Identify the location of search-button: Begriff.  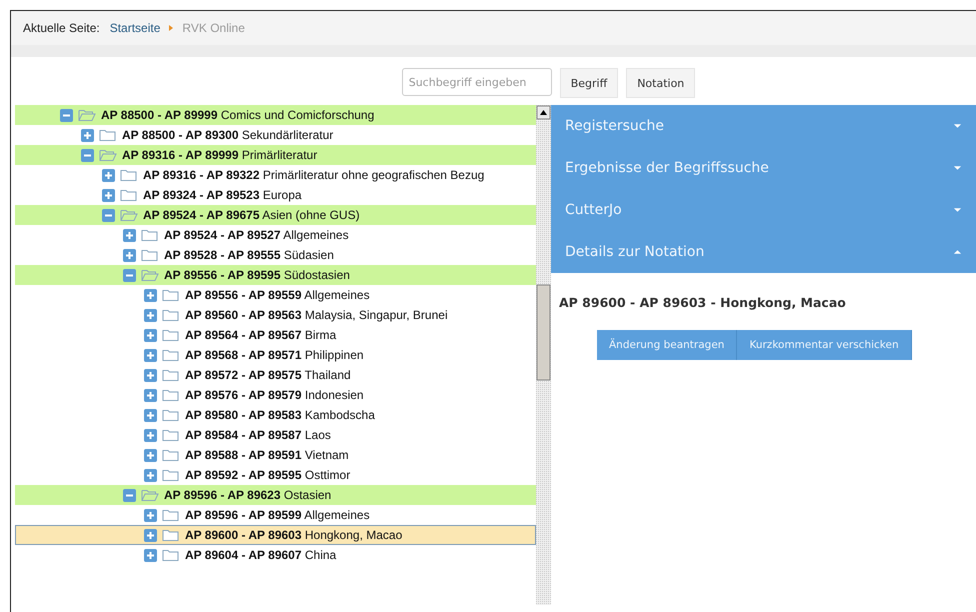
(589, 83).